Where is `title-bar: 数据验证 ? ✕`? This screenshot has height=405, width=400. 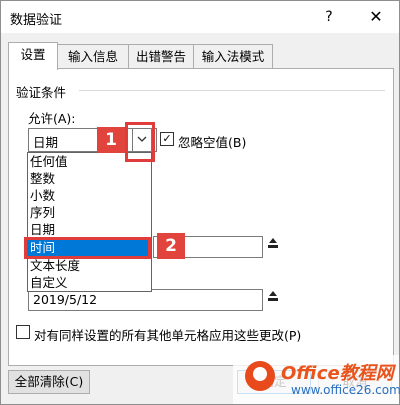
title-bar: 数据验证 ? ✕ is located at coordinates (200, 17).